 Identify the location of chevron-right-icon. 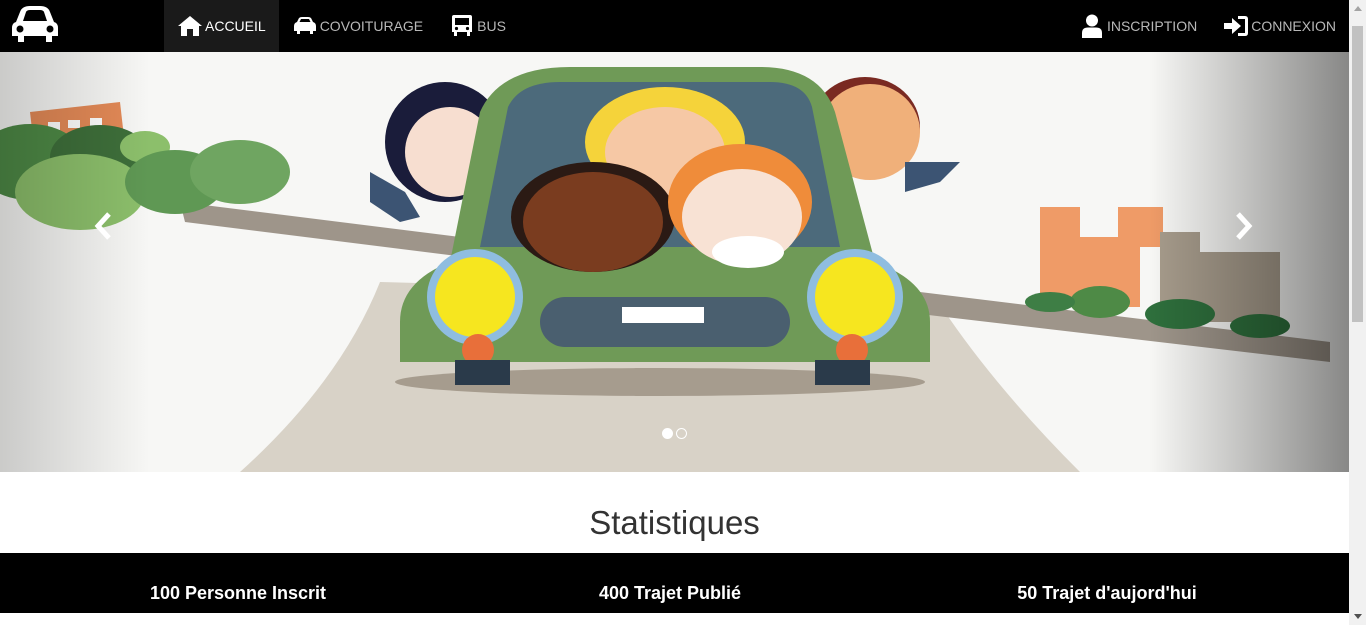
(1244, 228).